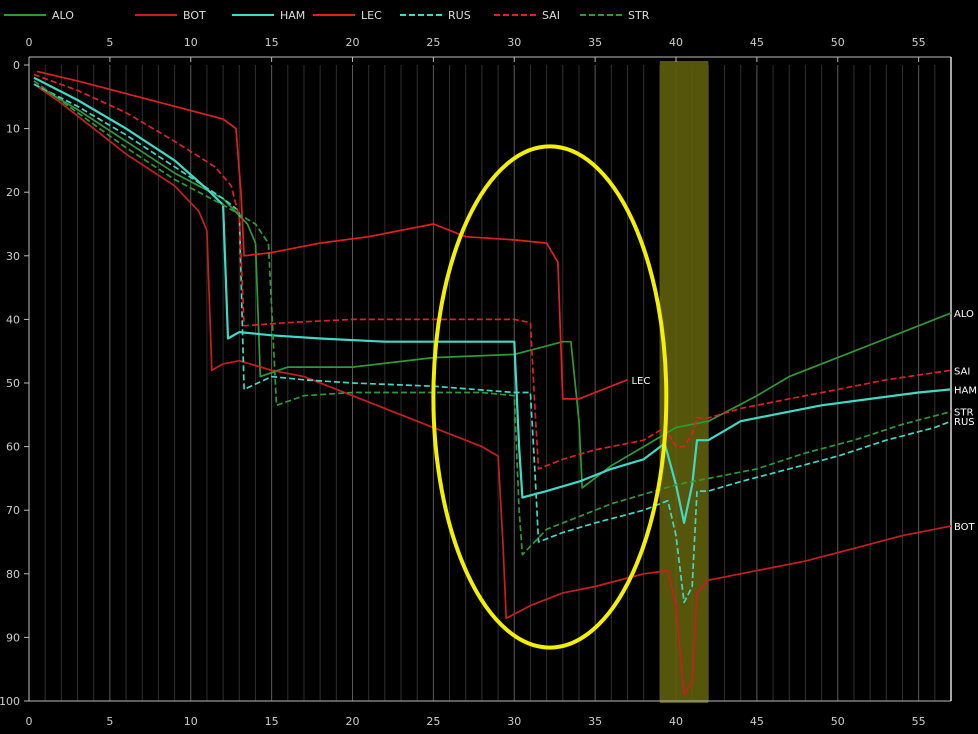 This screenshot has width=978, height=734. I want to click on y-tick-label: 100, so click(10, 701).